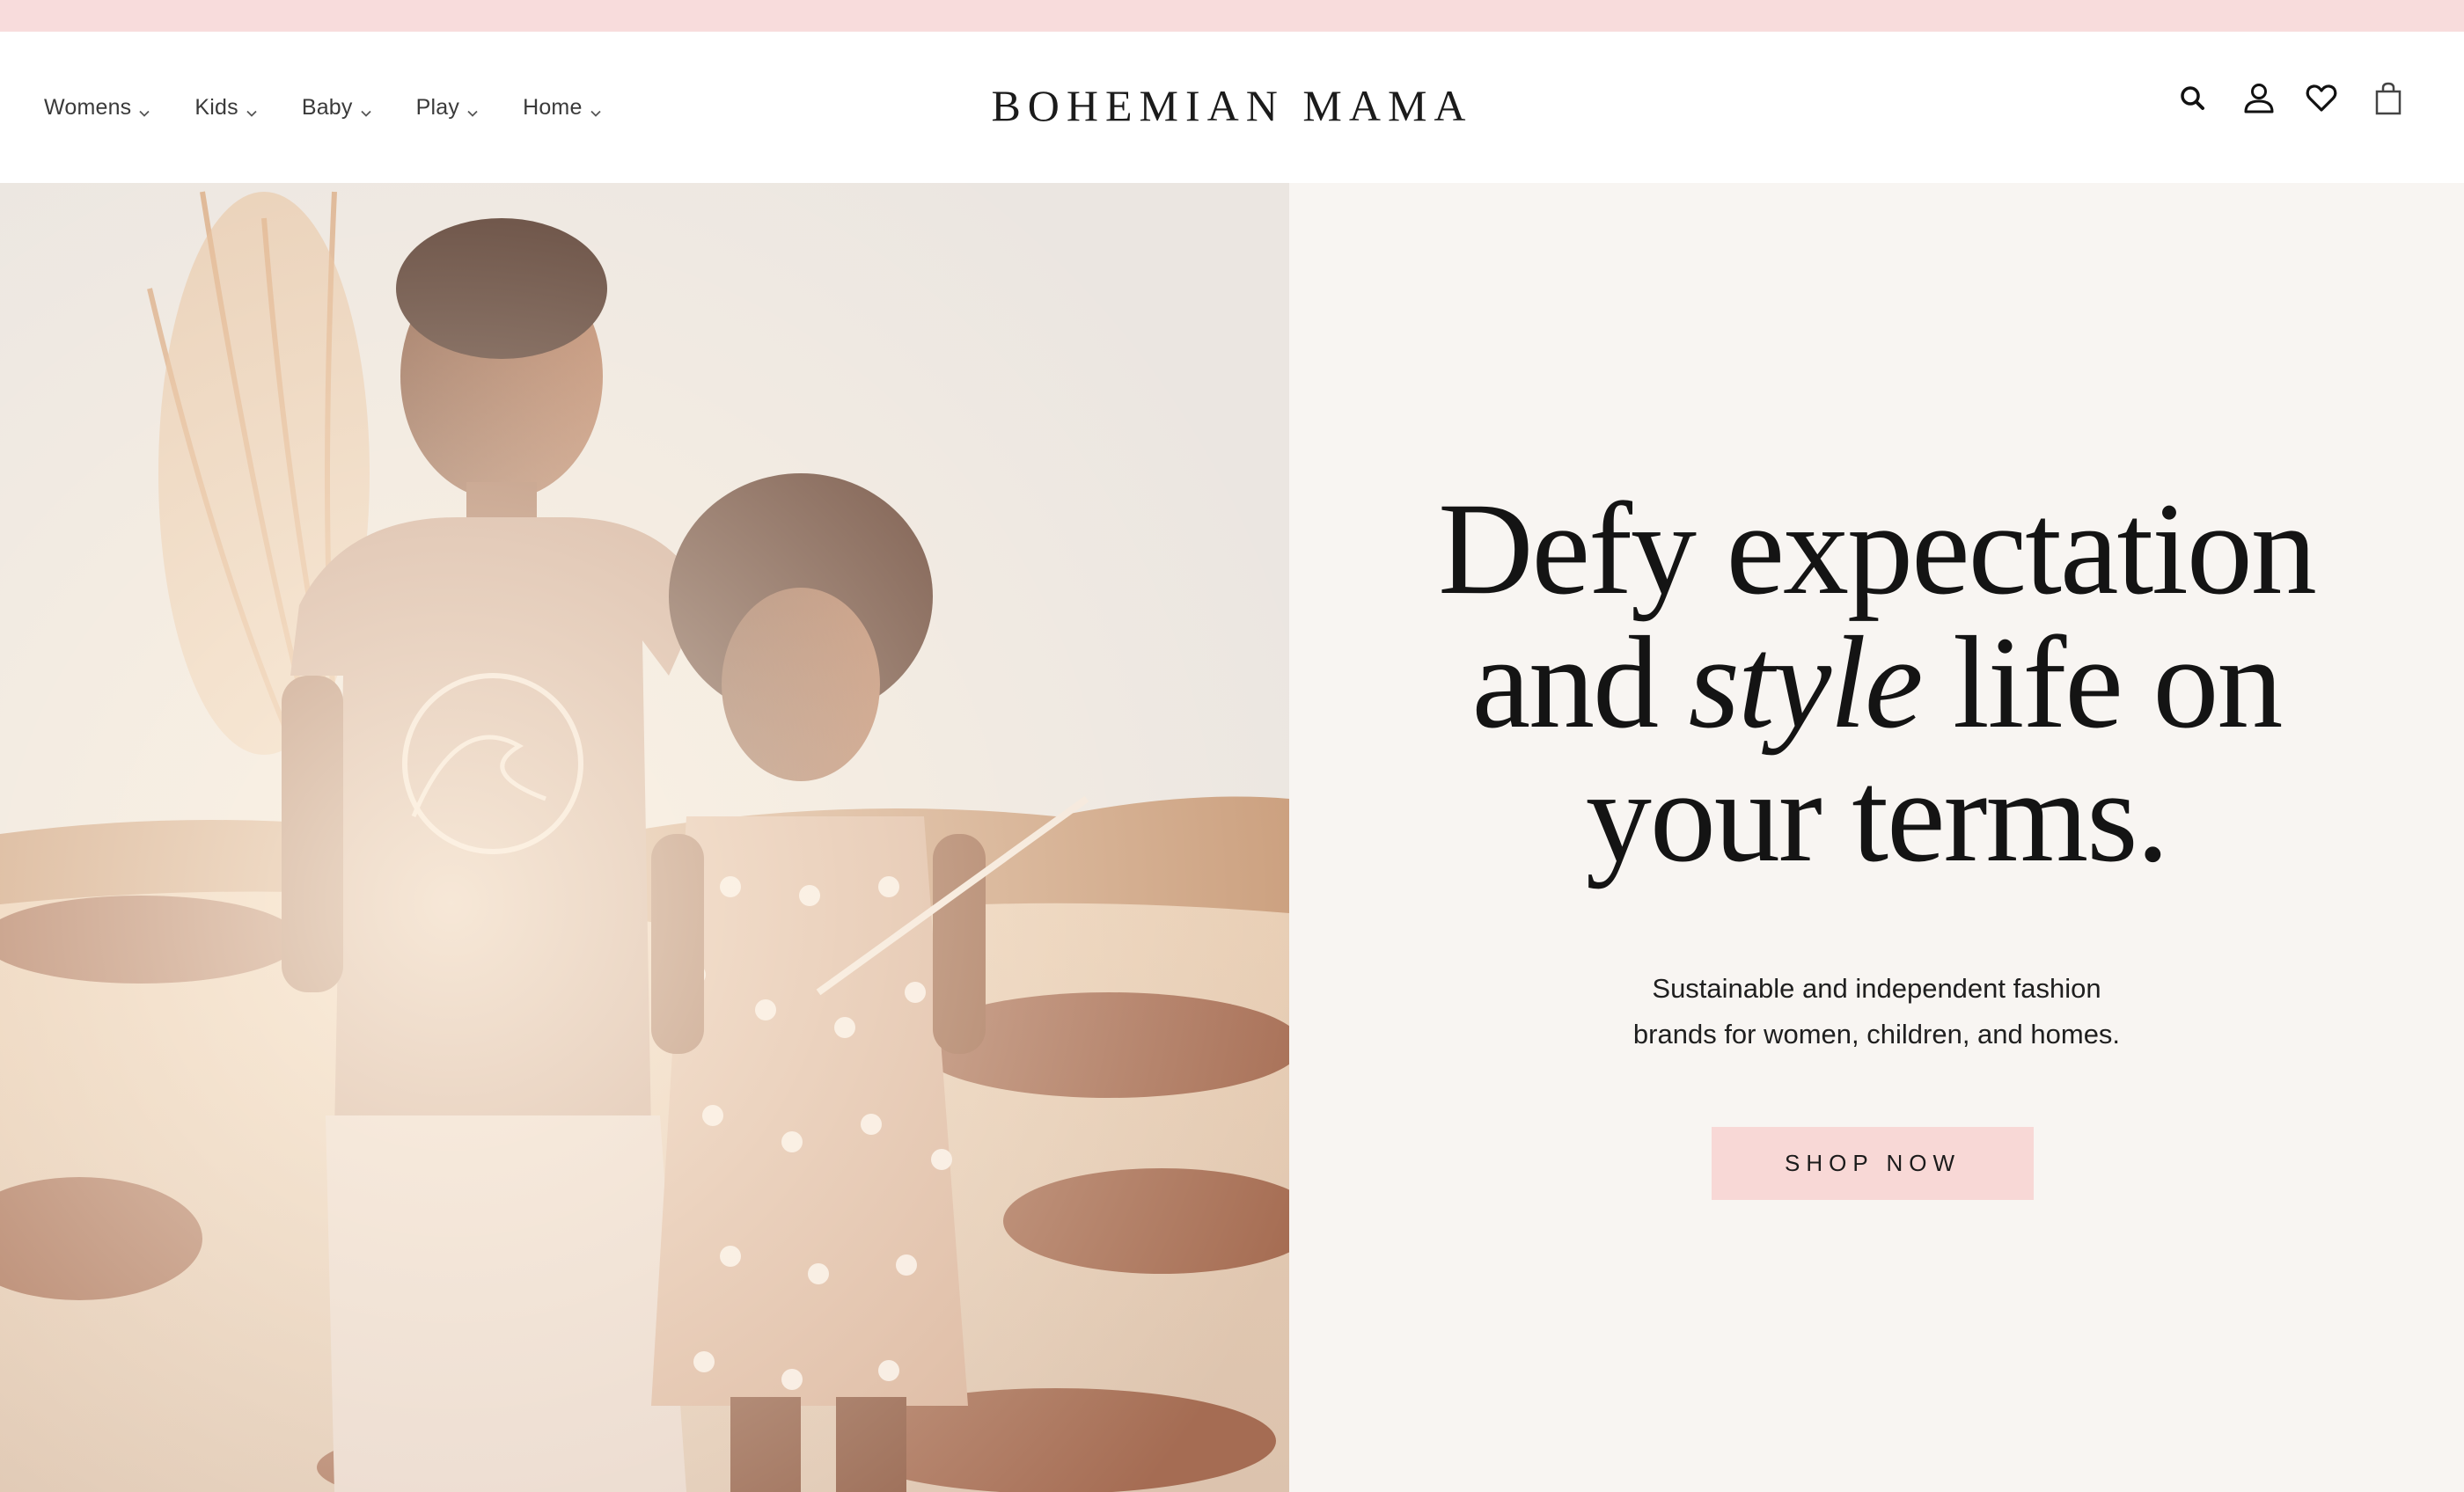  I want to click on cart-bag-icon, so click(2388, 99).